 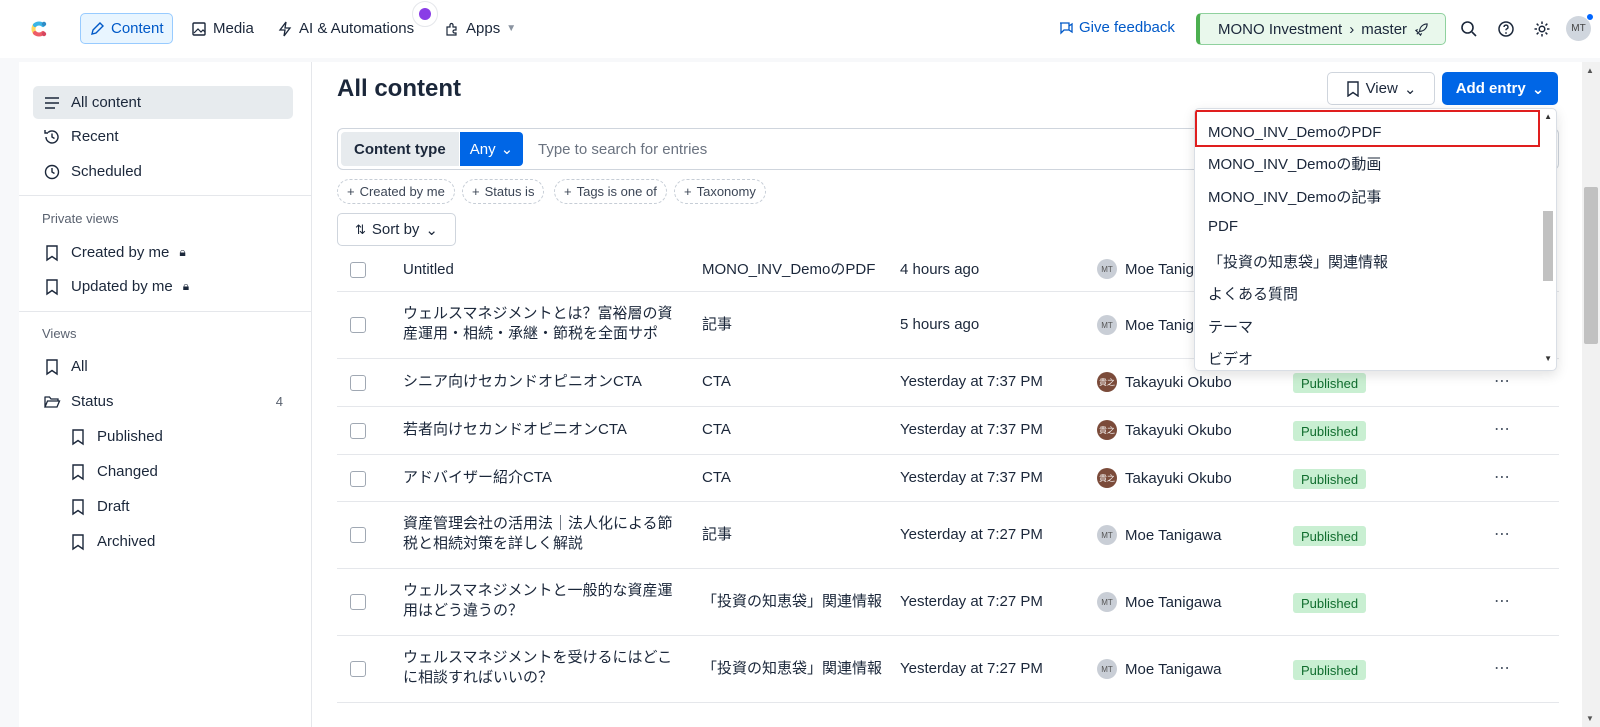 What do you see at coordinates (163, 401) in the screenshot?
I see `sidebar-item-status: Status 4` at bounding box center [163, 401].